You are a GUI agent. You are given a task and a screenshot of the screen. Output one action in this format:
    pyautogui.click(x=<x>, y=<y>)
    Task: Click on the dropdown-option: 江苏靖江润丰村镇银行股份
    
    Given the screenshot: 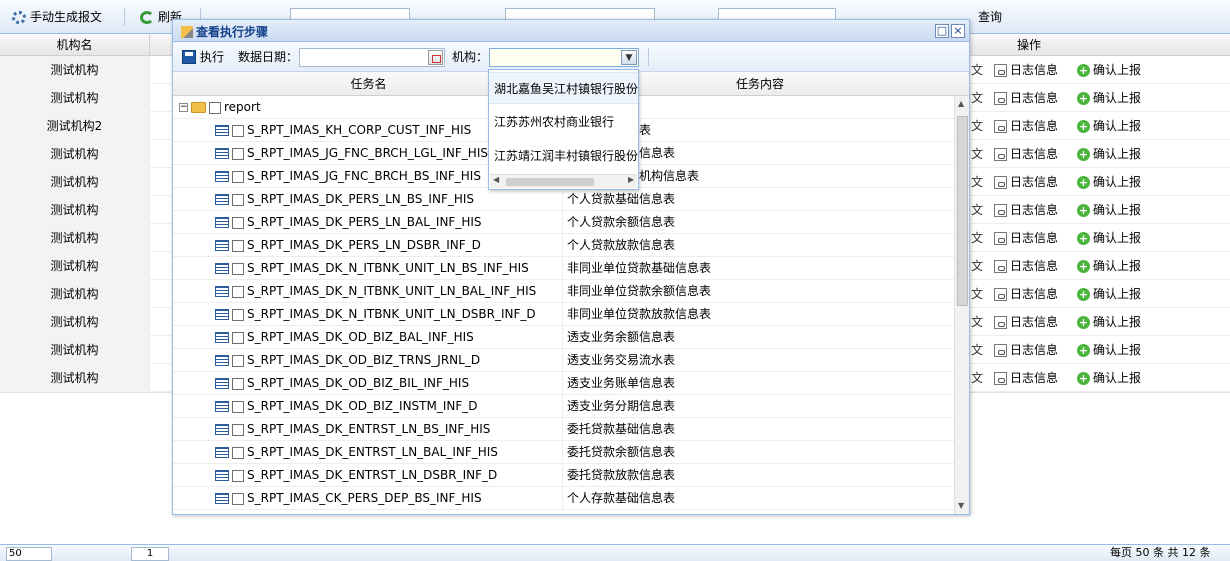 What is the action you would take?
    pyautogui.click(x=563, y=156)
    